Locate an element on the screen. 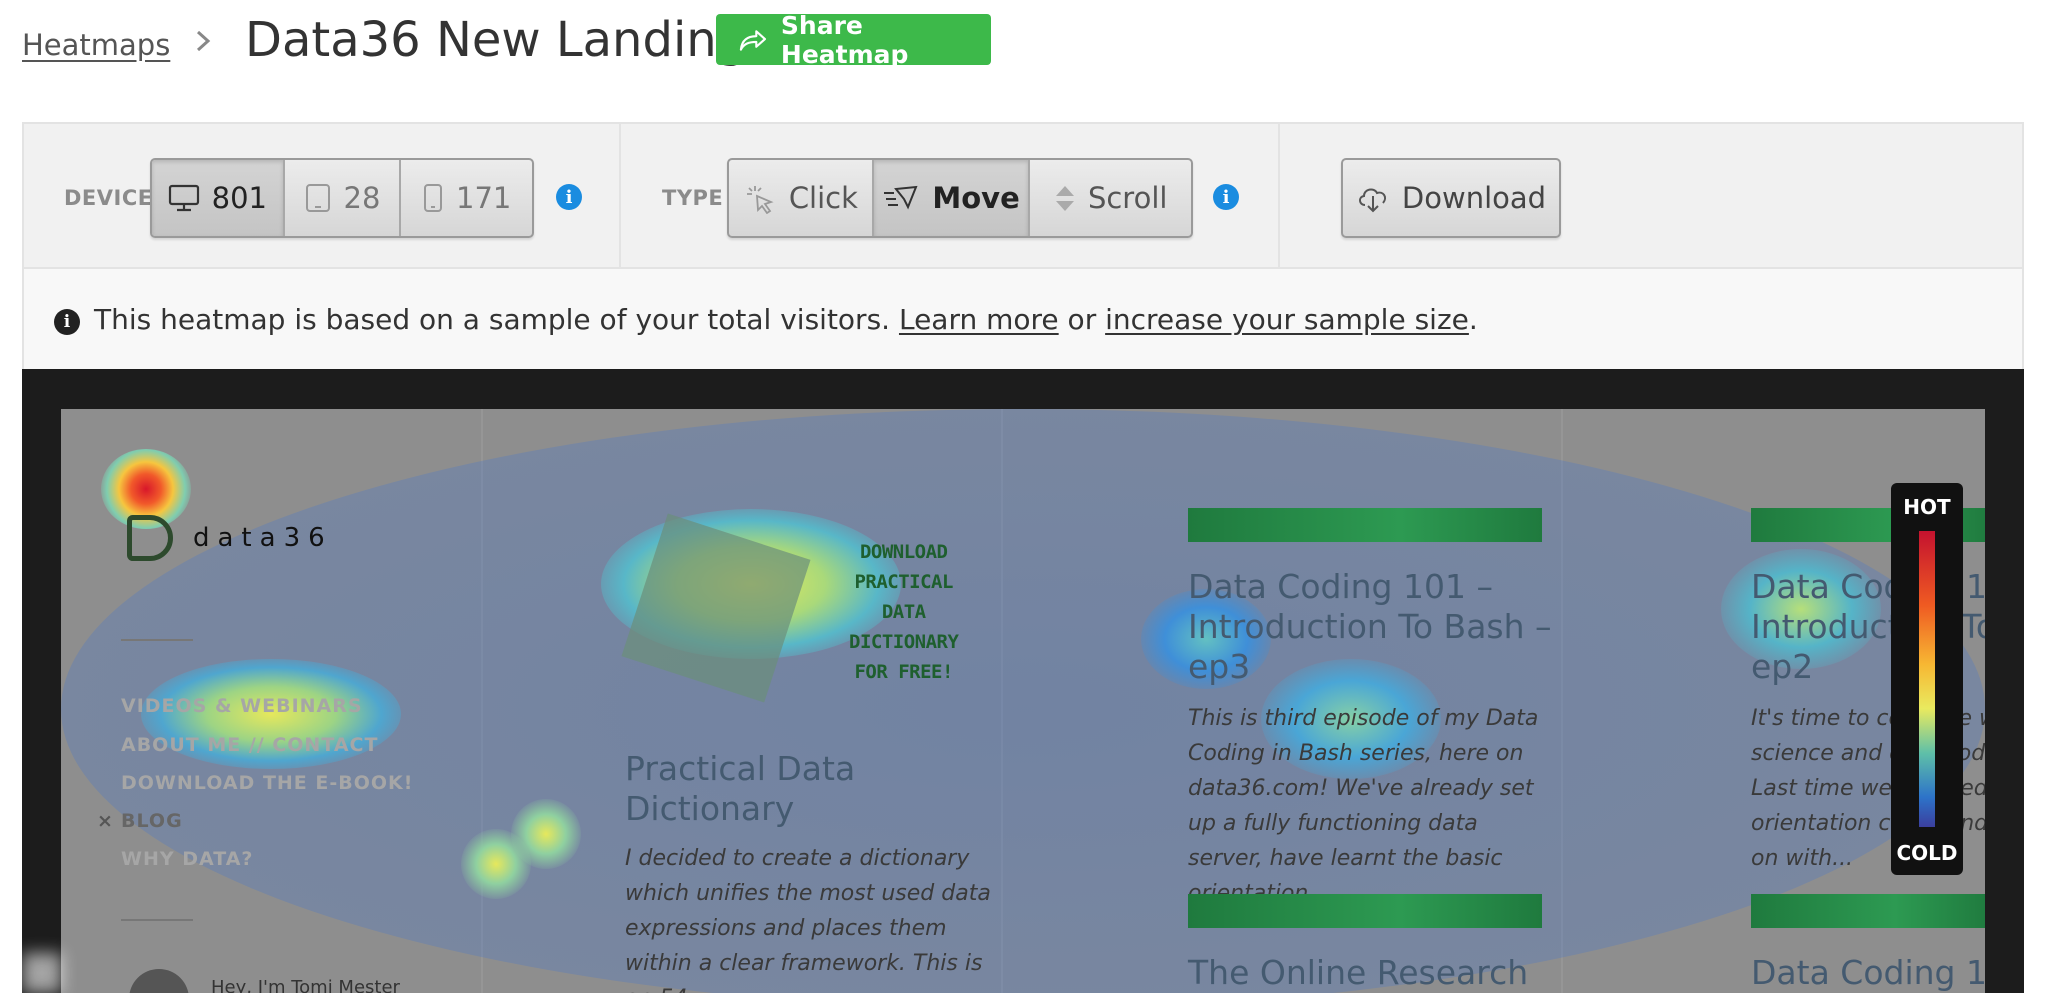  preview-nav-why-data: WHY DATA? is located at coordinates (187, 859).